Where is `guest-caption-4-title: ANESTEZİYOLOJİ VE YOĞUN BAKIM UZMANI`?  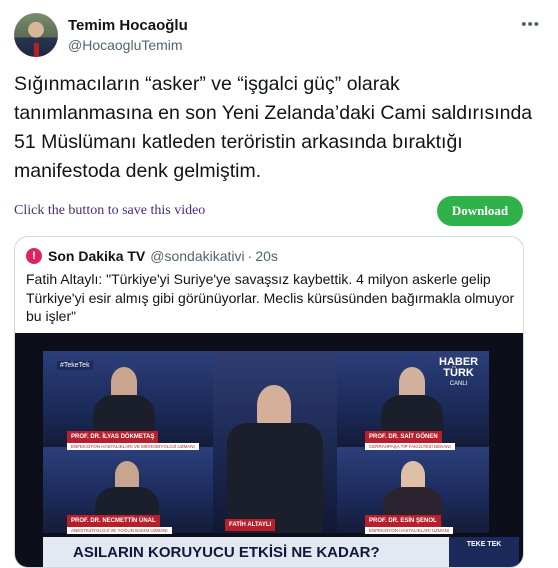 guest-caption-4-title: ANESTEZİYOLOJİ VE YOĞUN BAKIM UZMANI is located at coordinates (119, 530).